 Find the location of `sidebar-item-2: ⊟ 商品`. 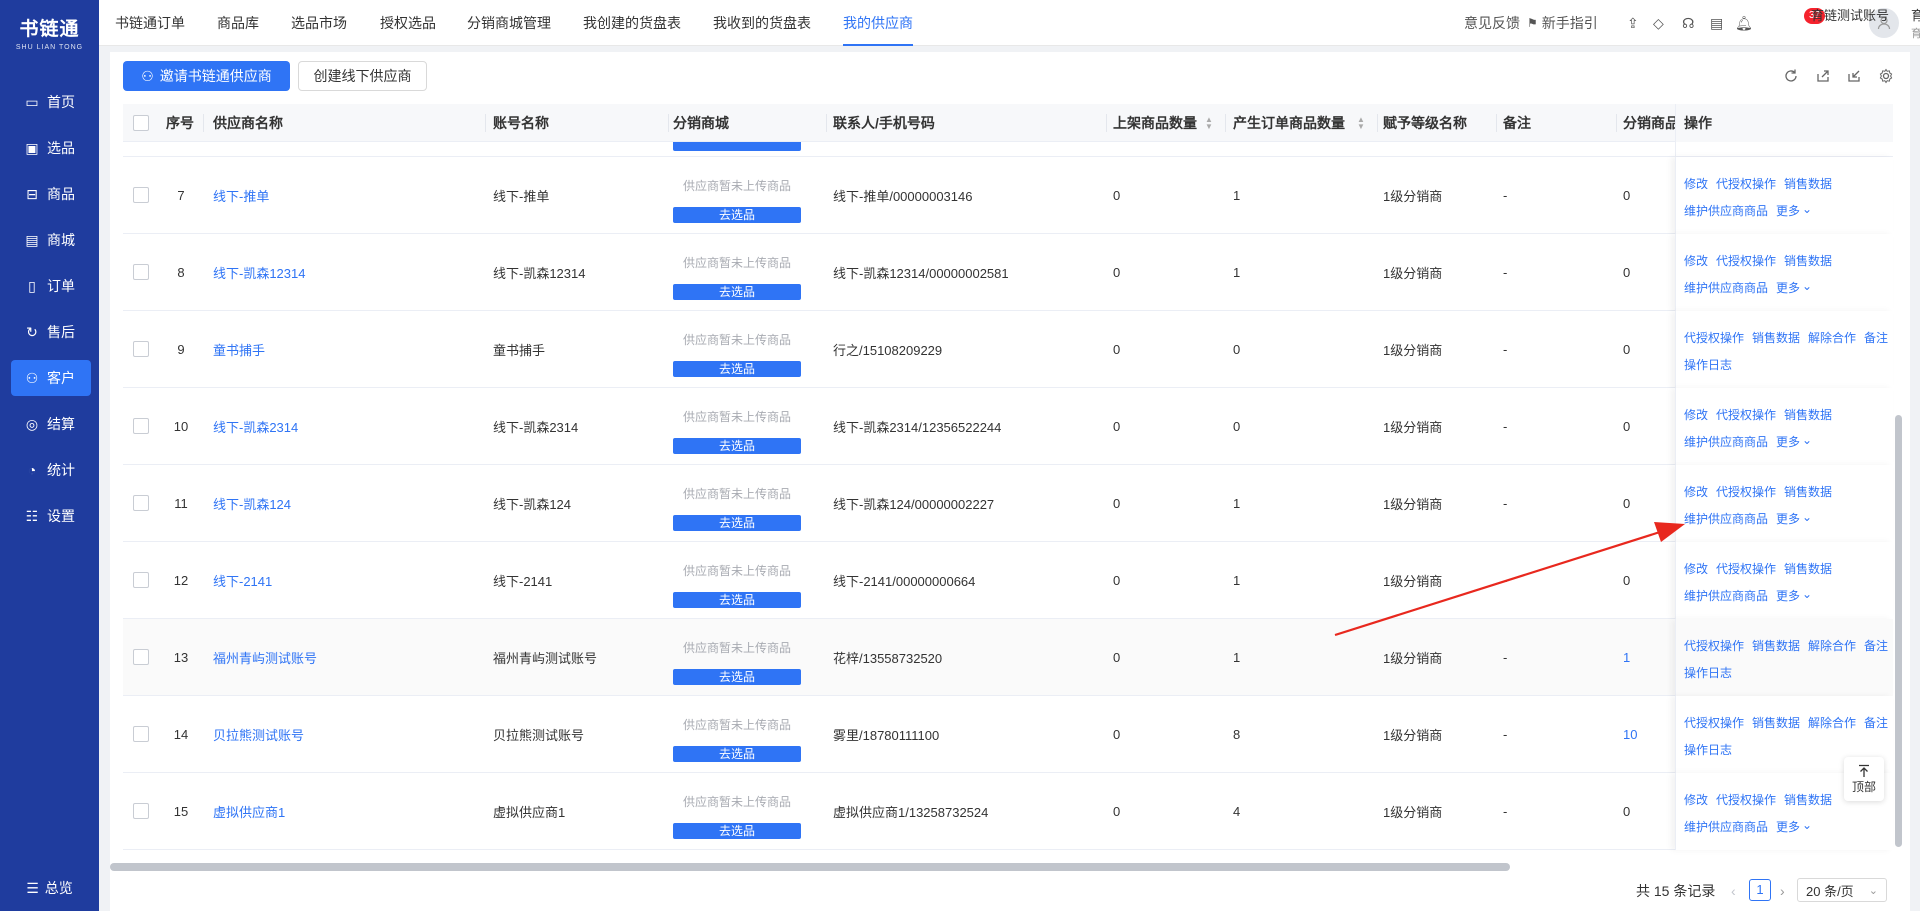

sidebar-item-2: ⊟ 商品 is located at coordinates (51, 194).